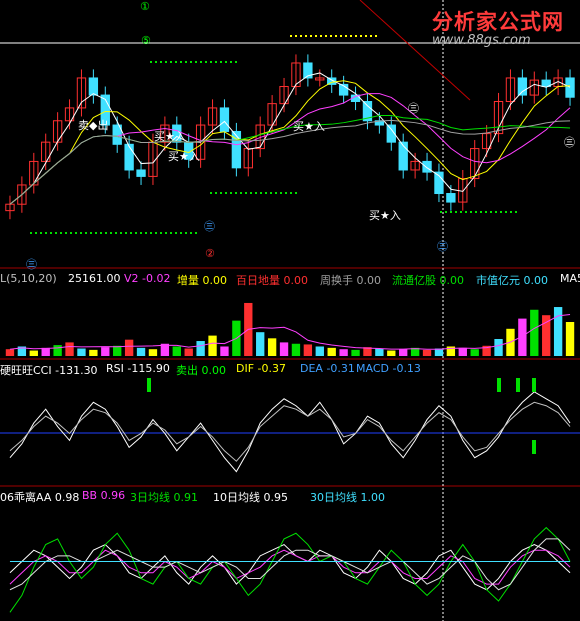 Image resolution: width=580 pixels, height=621 pixels. I want to click on vol-ma5: MA5, so click(570, 278).